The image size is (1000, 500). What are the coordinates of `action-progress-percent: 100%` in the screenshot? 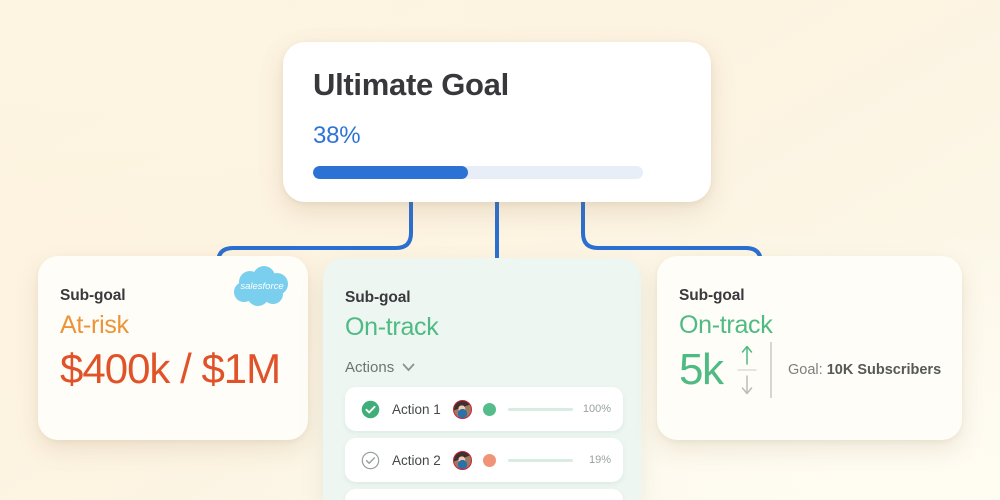 It's located at (596, 409).